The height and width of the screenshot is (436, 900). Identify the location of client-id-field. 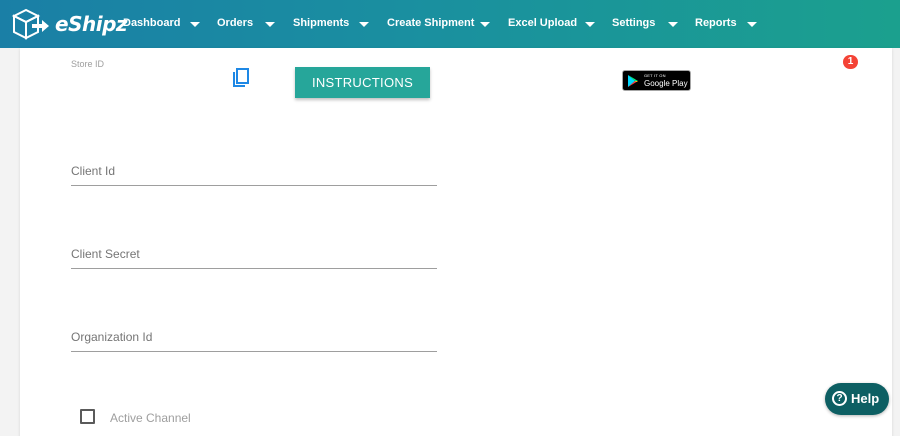
(254, 171).